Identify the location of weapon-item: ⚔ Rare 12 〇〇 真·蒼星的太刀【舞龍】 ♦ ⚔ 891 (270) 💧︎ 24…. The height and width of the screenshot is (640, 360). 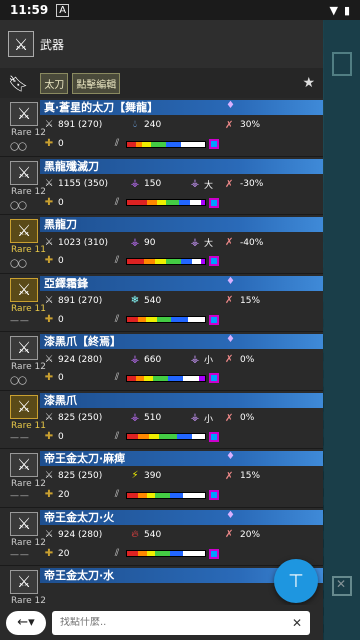
(161, 127).